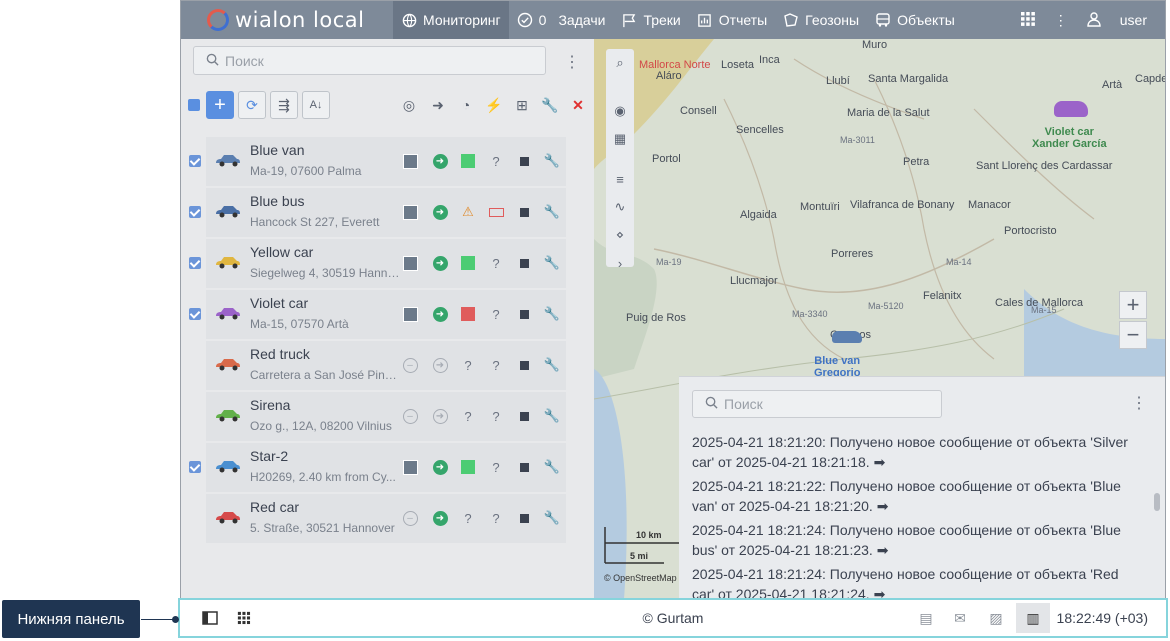 The height and width of the screenshot is (641, 1170). I want to click on expand-tools-icon: ›, so click(620, 263).